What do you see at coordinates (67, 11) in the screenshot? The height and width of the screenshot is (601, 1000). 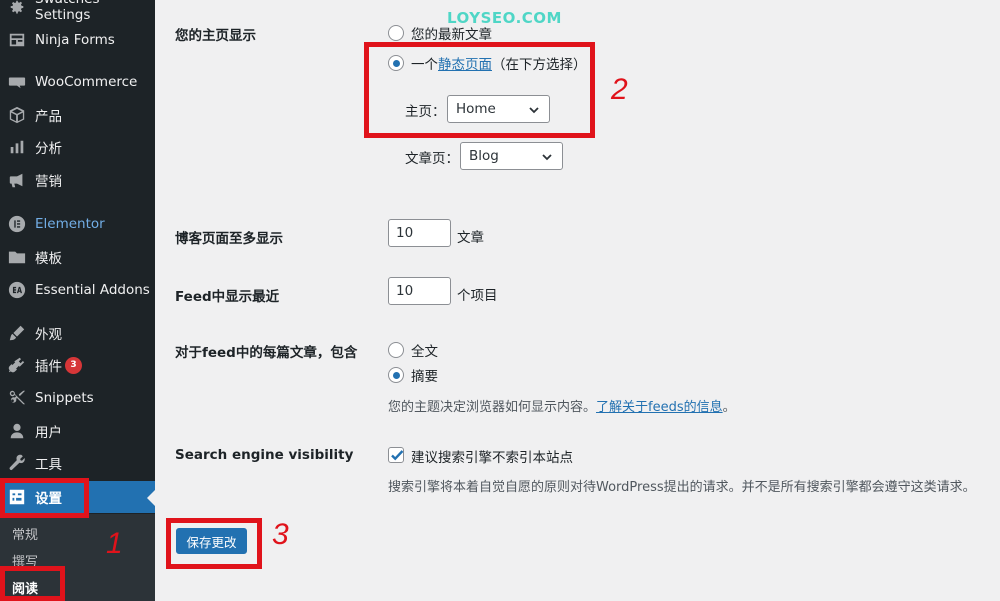 I see `menu-item-label: Swatches Settings` at bounding box center [67, 11].